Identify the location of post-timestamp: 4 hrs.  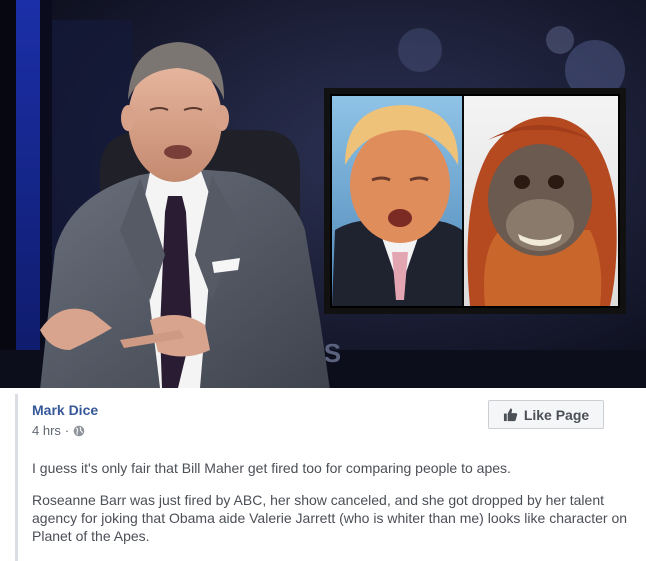
(46, 430).